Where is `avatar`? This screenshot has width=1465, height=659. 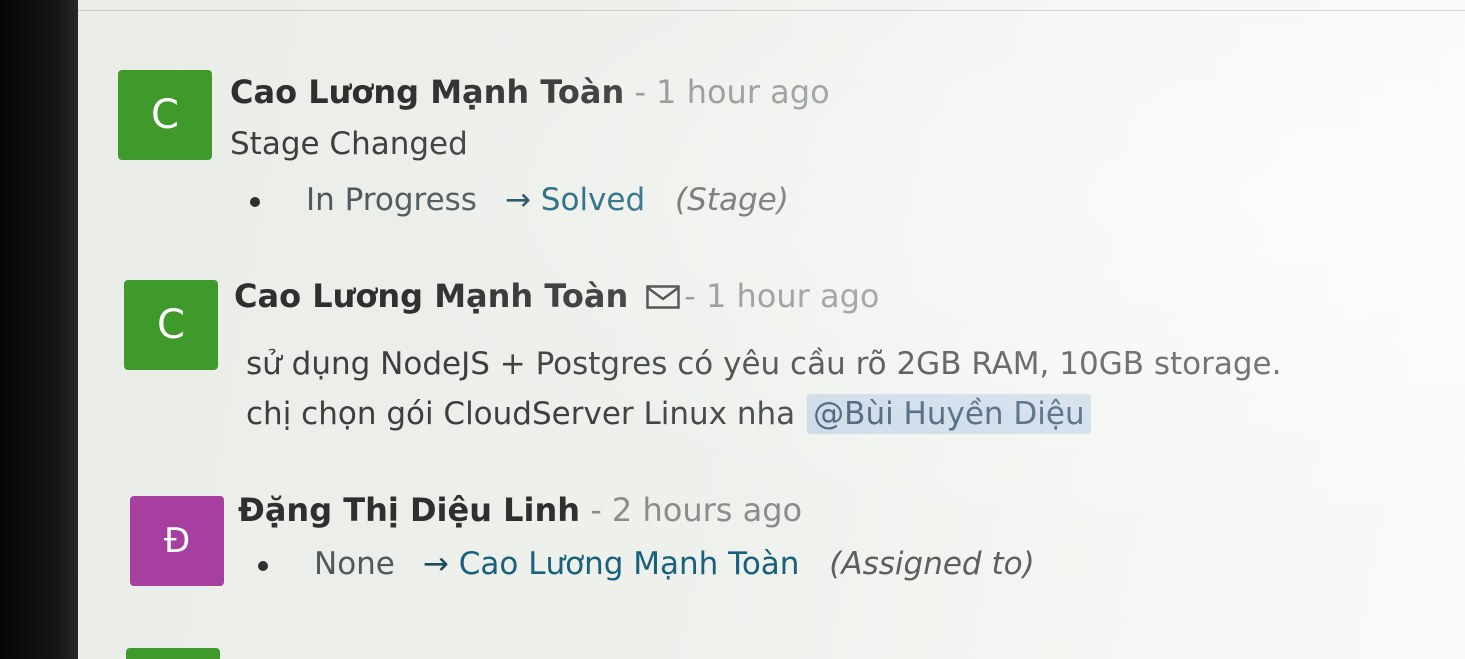
avatar is located at coordinates (173, 653).